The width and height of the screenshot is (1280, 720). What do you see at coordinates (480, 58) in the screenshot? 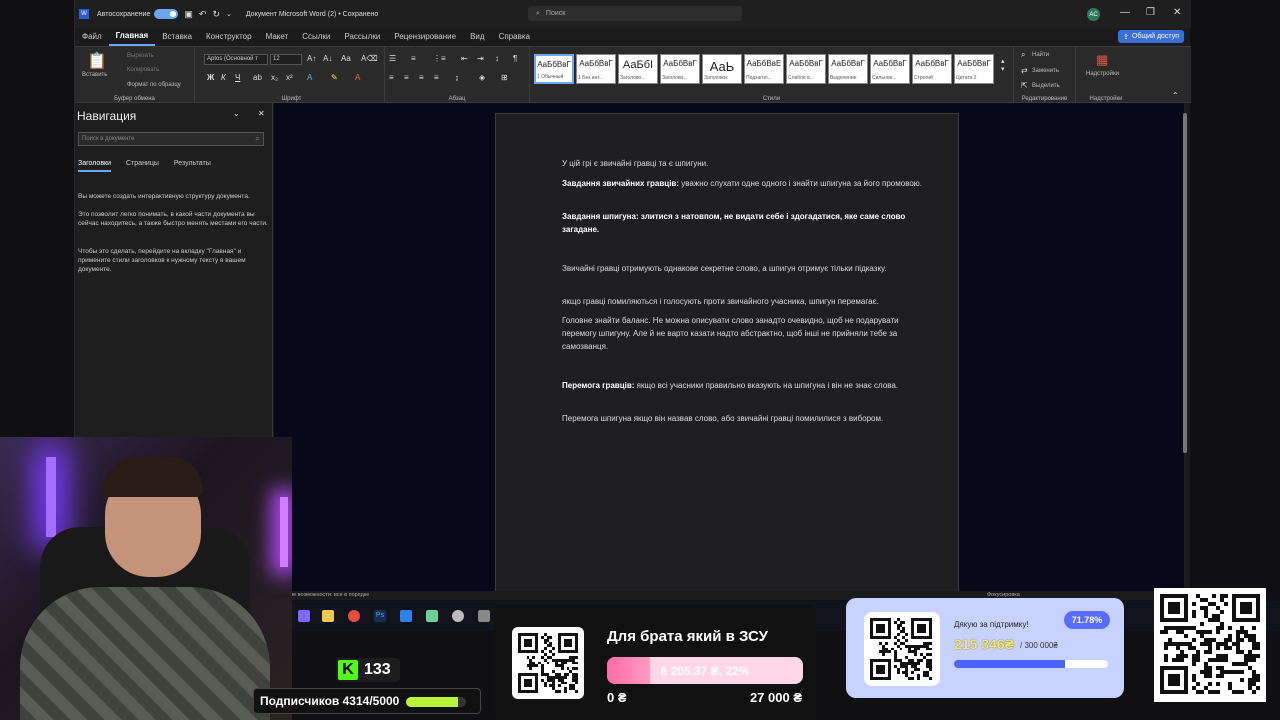
I see `increase-indent-icon: ⇥` at bounding box center [480, 58].